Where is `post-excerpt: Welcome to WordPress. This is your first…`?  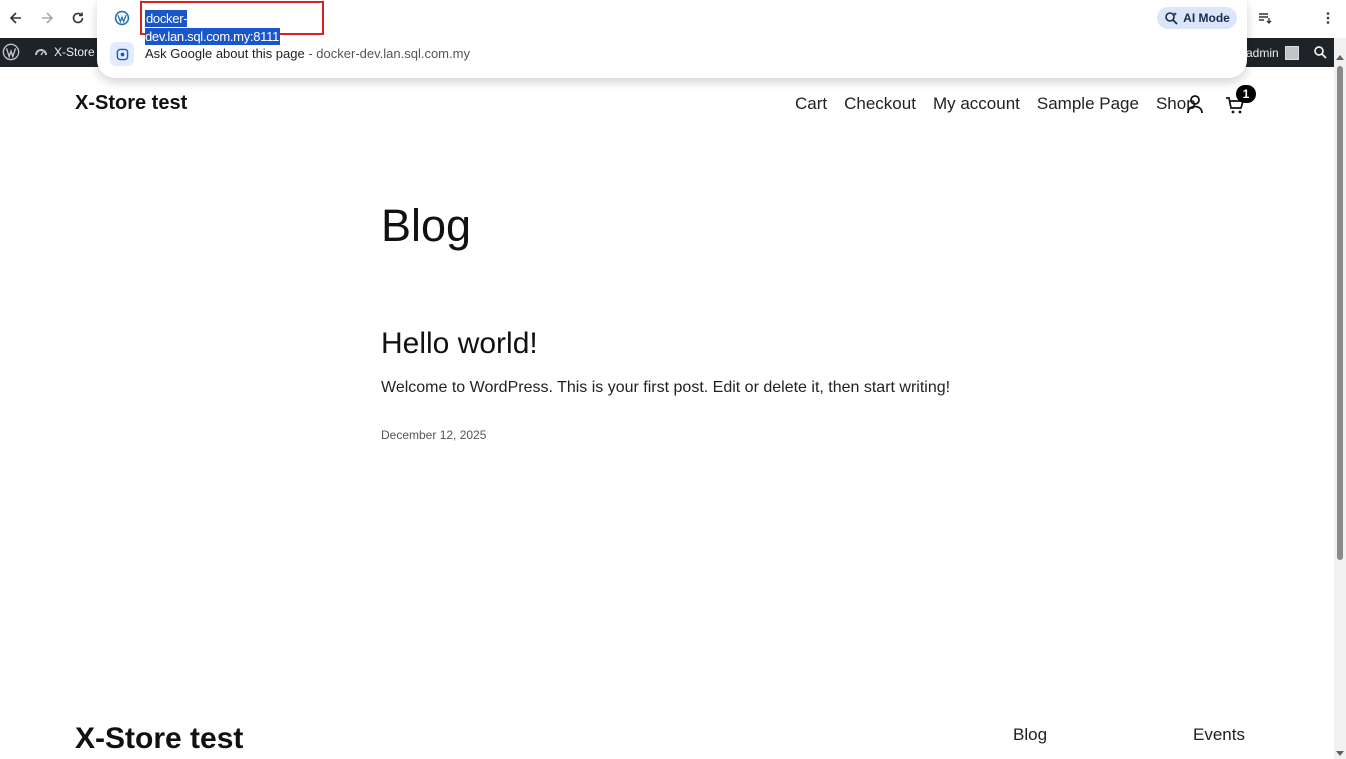
post-excerpt: Welcome to WordPress. This is your first… is located at coordinates (666, 387).